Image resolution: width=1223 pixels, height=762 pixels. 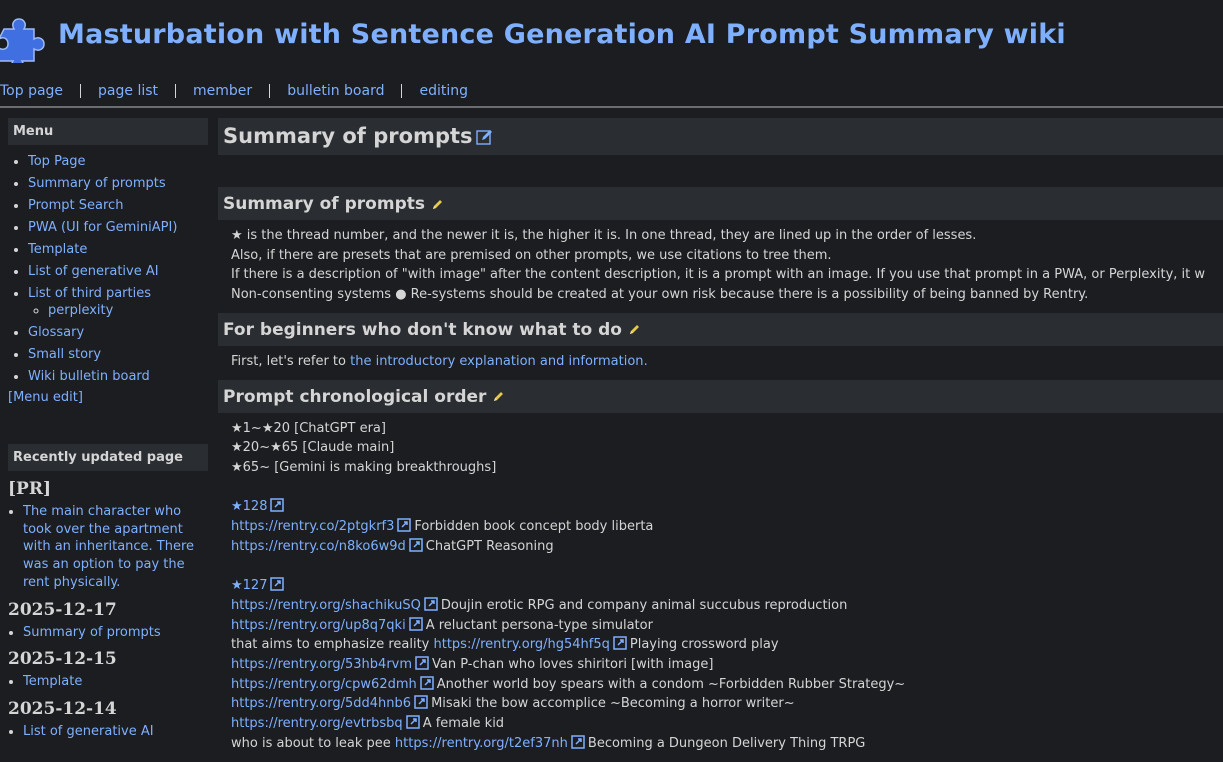 What do you see at coordinates (726, 743) in the screenshot?
I see `prompt-desc: Becoming a Dungeon Delivery Thing TRPG` at bounding box center [726, 743].